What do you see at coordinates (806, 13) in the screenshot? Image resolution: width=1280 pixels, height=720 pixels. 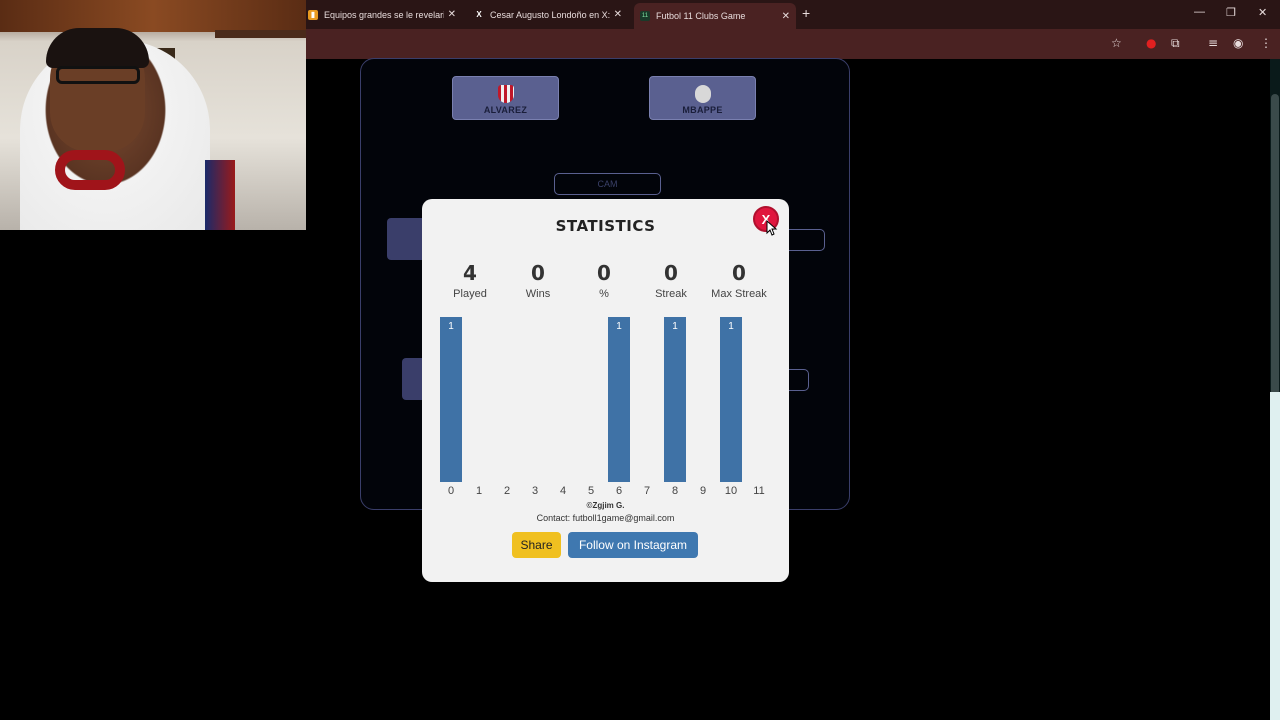 I see `new-tab-button: +` at bounding box center [806, 13].